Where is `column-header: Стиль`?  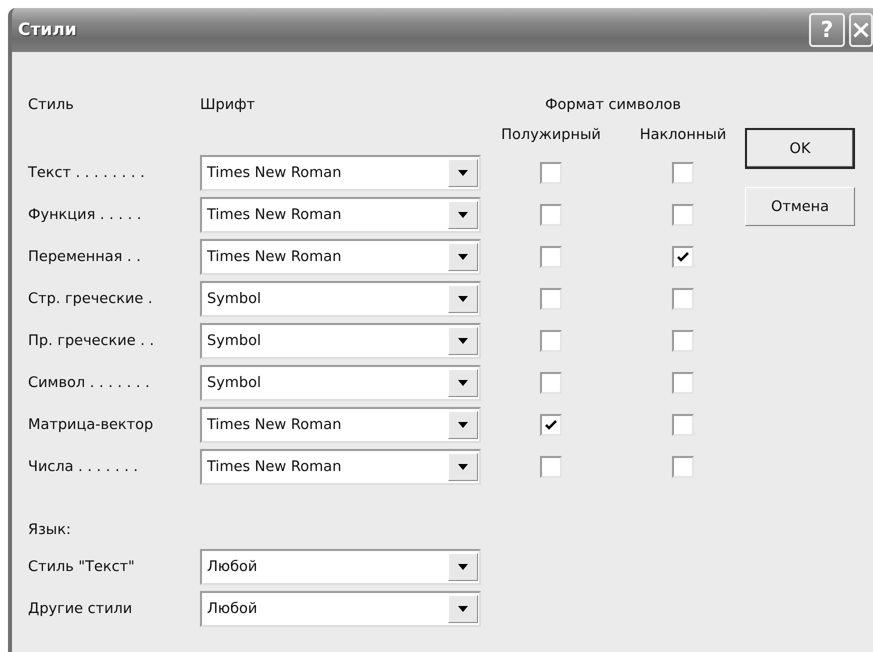 column-header: Стиль is located at coordinates (51, 105).